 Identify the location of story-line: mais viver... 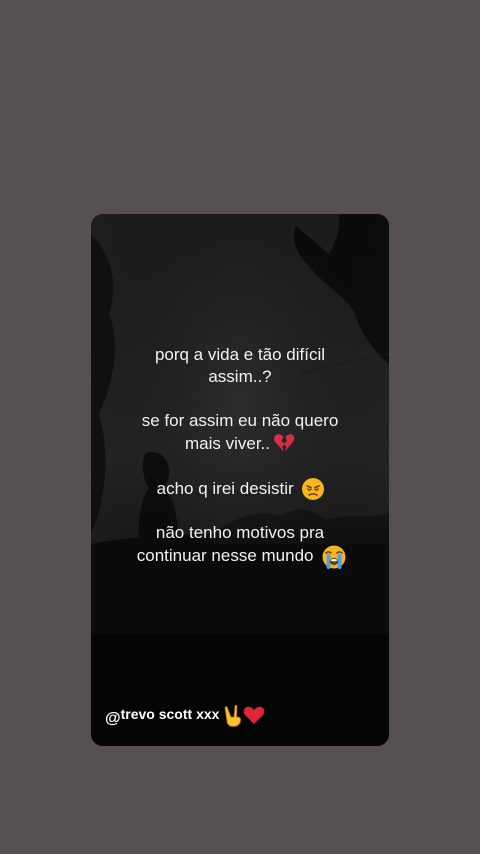
(227, 443).